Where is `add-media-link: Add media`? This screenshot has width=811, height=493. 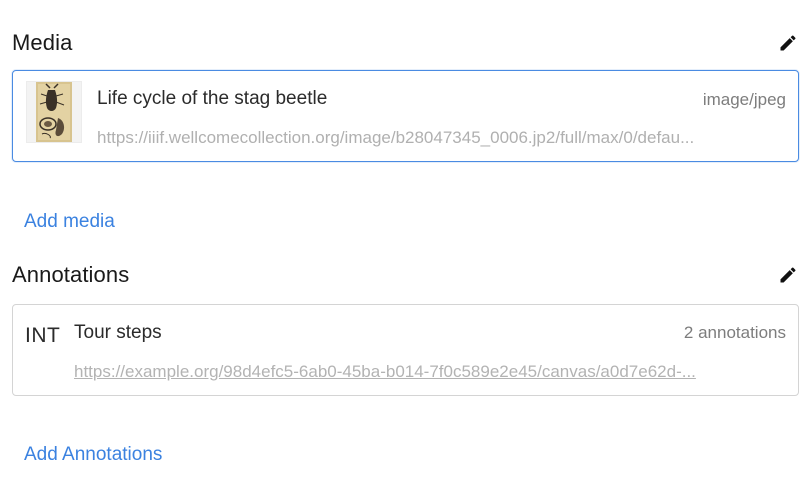
add-media-link: Add media is located at coordinates (69, 222).